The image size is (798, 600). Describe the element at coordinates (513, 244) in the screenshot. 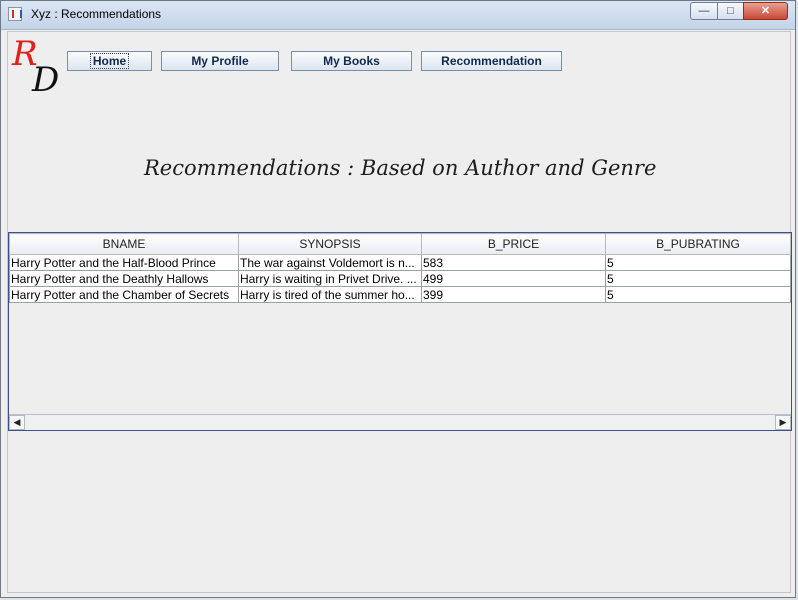

I see `column-header-b-price: B_PRICE` at that location.